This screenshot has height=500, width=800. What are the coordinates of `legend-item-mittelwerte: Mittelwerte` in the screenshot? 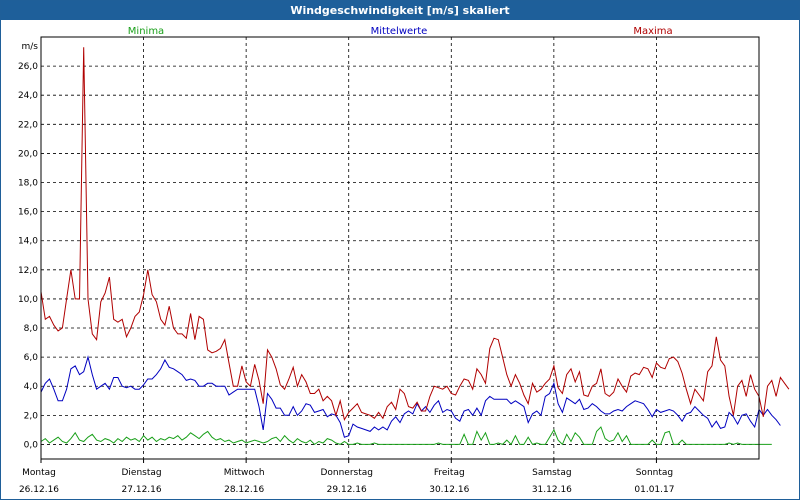 It's located at (399, 31).